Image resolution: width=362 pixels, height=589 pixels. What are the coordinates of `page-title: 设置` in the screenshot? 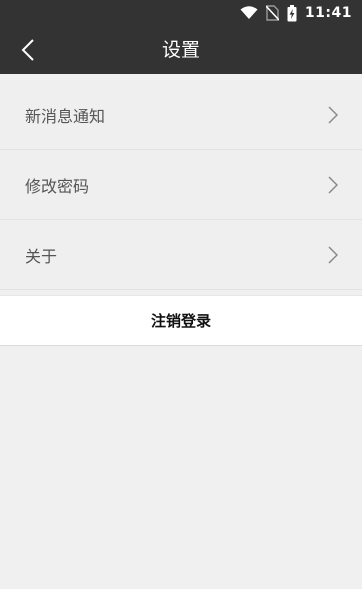 It's located at (180, 50).